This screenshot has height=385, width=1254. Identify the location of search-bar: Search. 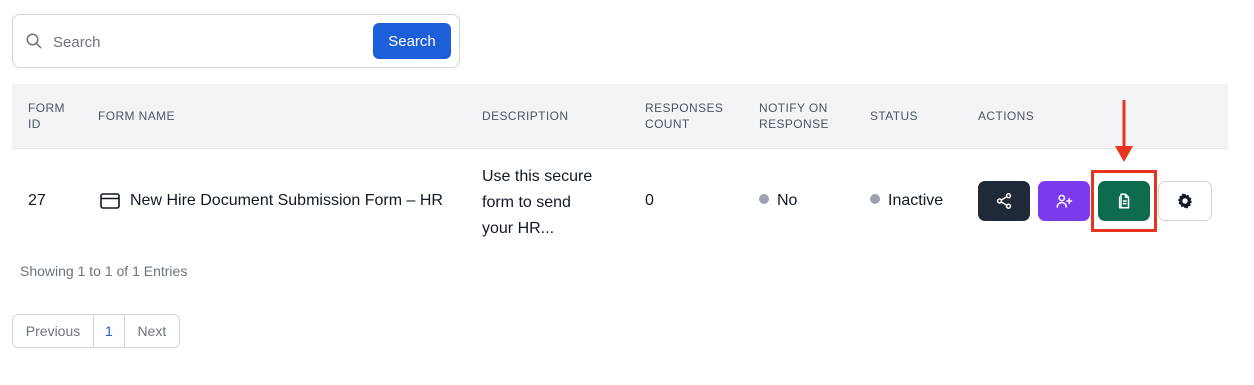
(236, 41).